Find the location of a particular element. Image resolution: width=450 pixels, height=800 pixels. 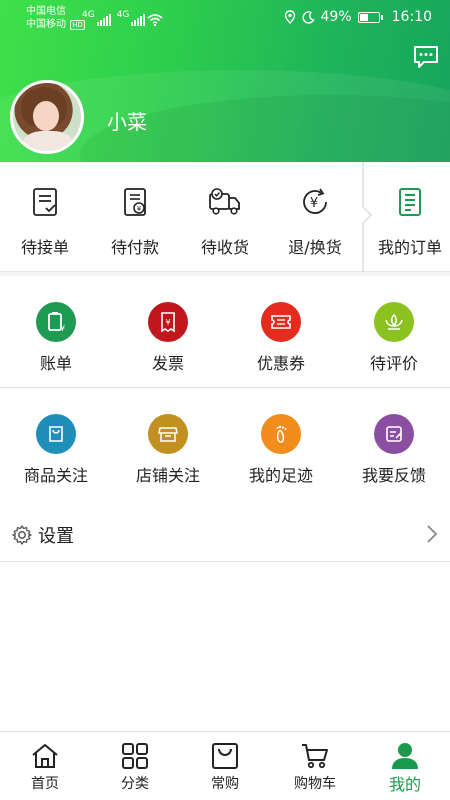

home-icon is located at coordinates (45, 756).